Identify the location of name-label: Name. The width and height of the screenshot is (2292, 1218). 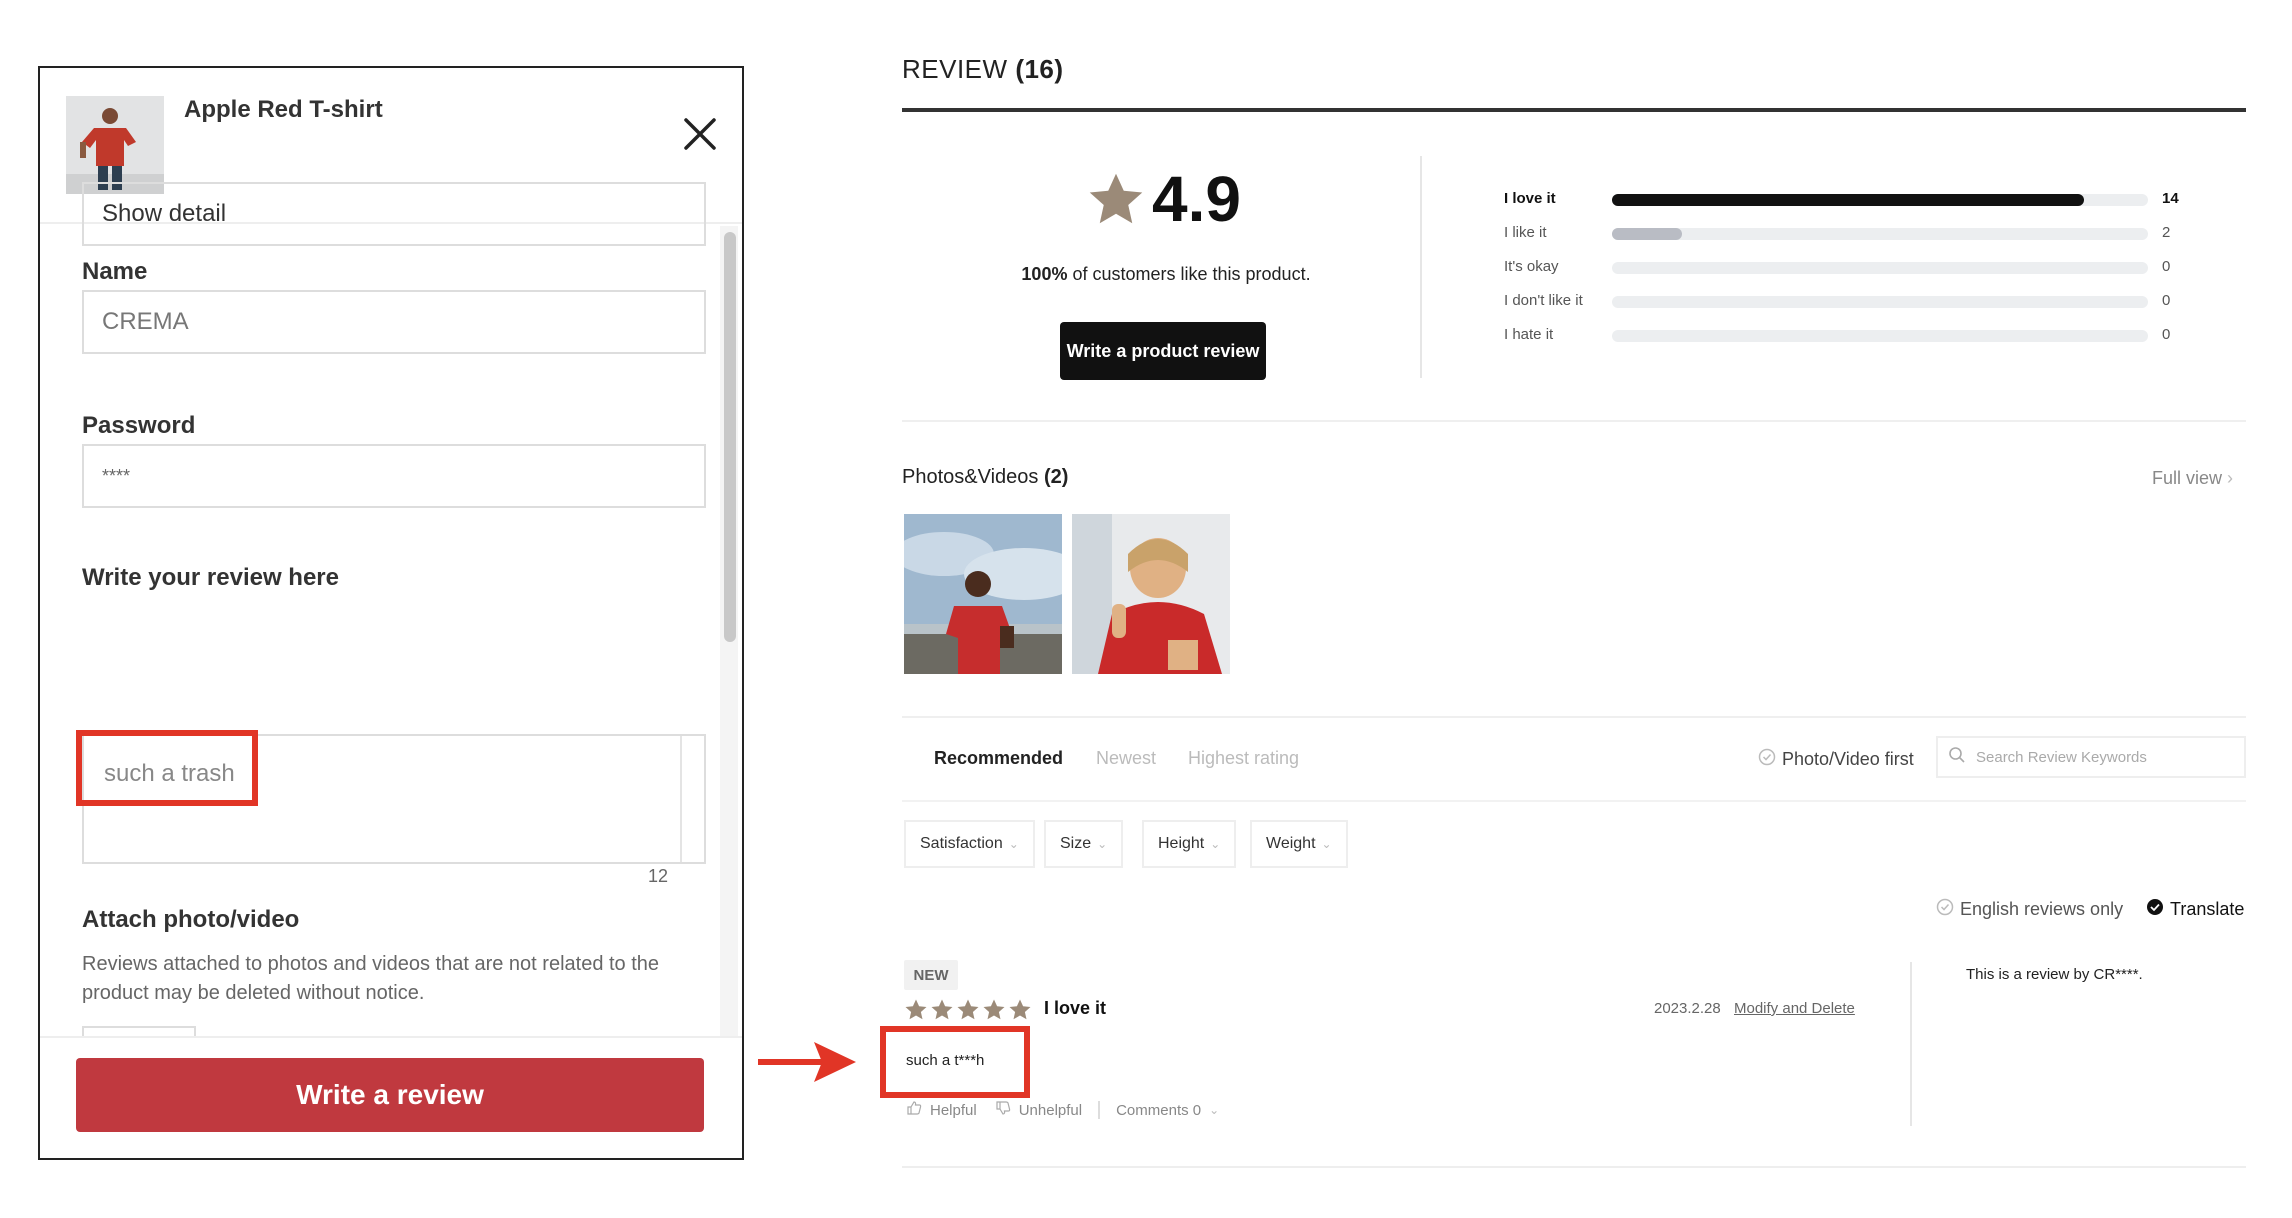
(115, 271).